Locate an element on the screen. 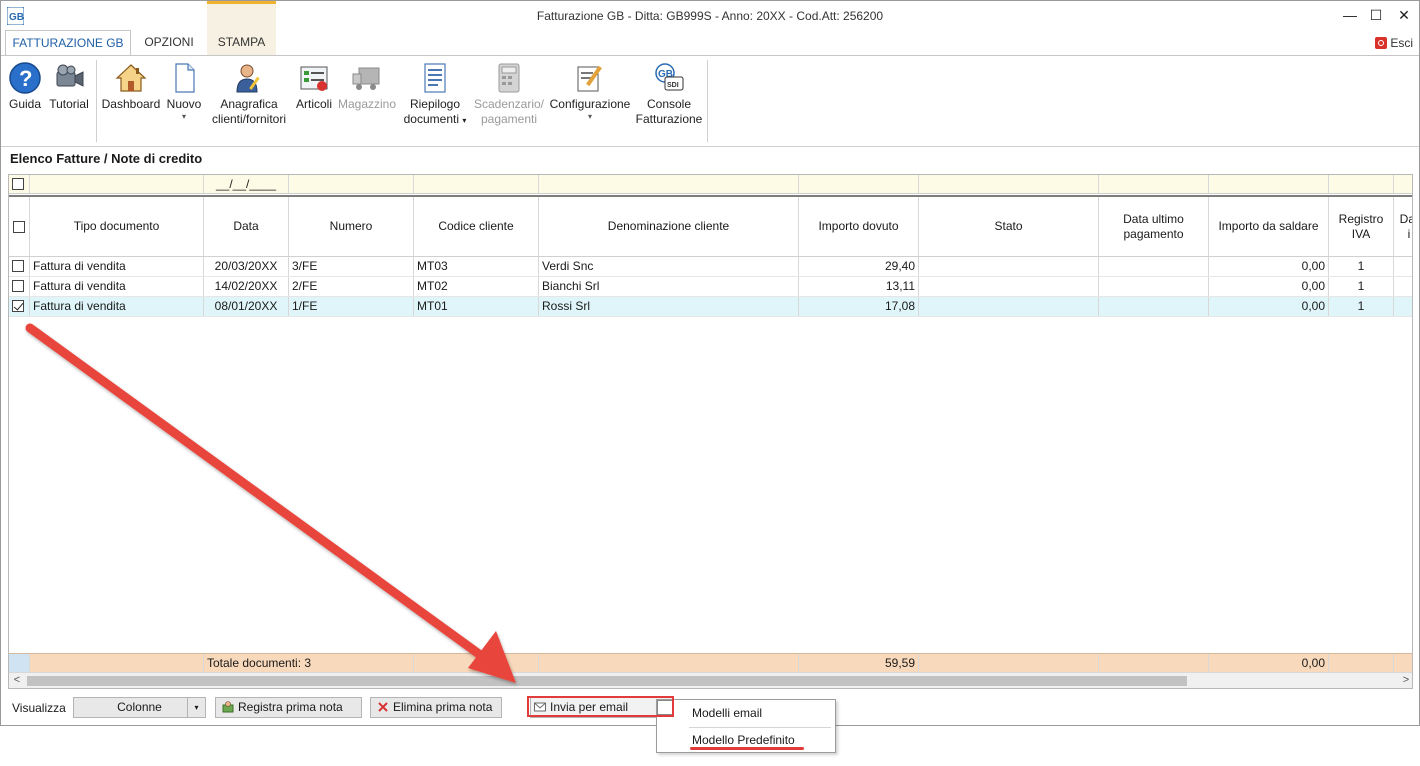 The height and width of the screenshot is (766, 1420). page-title: Elenco Fatture / Note di credito is located at coordinates (106, 158).